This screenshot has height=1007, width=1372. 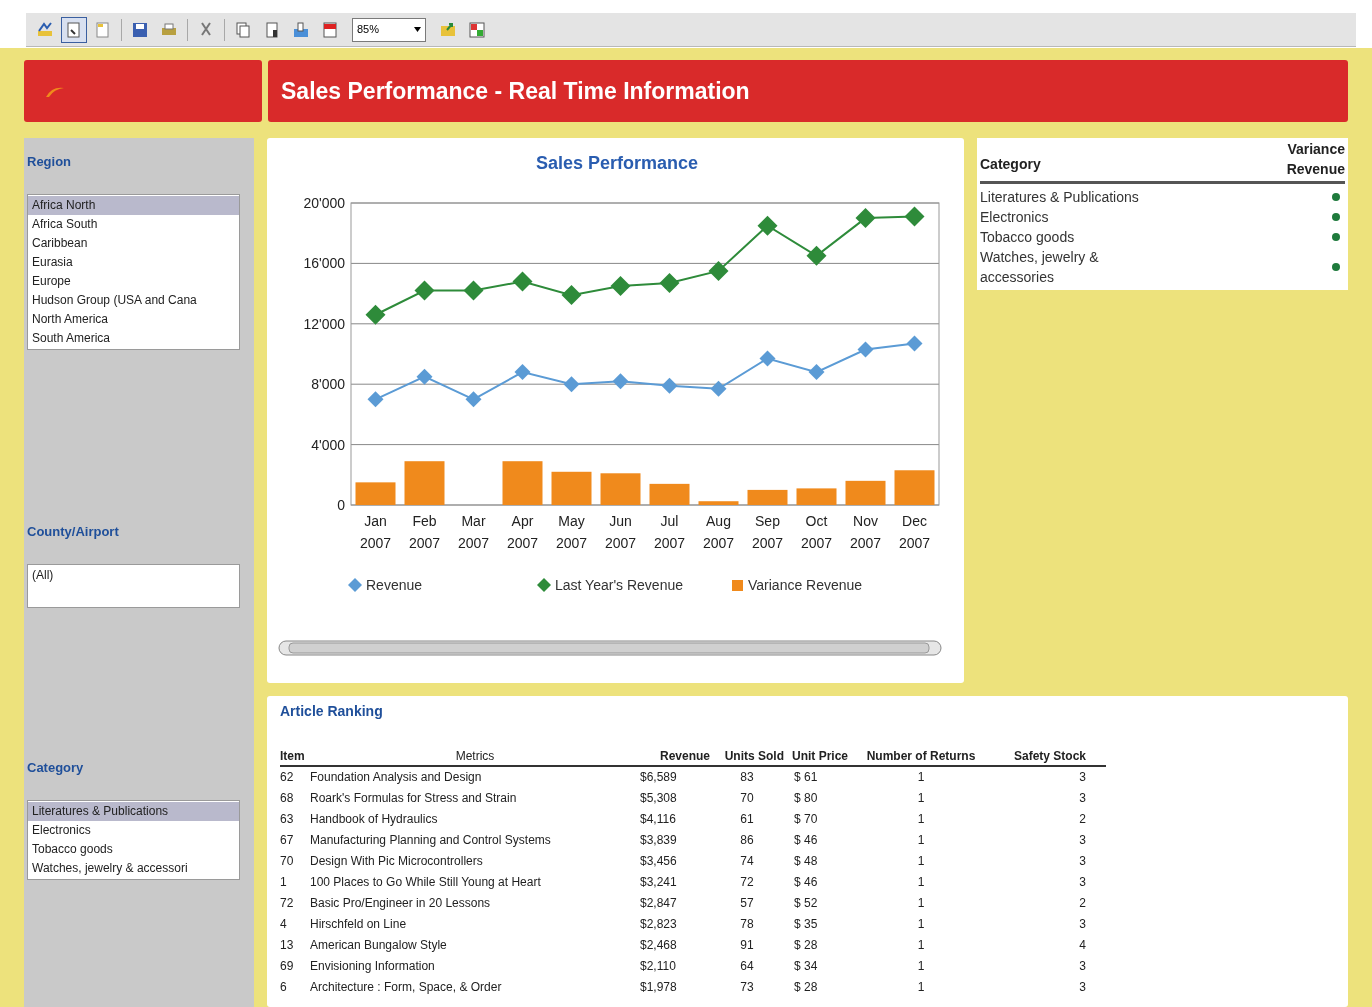 What do you see at coordinates (806, 903) in the screenshot?
I see `table-cell-text: $ 52` at bounding box center [806, 903].